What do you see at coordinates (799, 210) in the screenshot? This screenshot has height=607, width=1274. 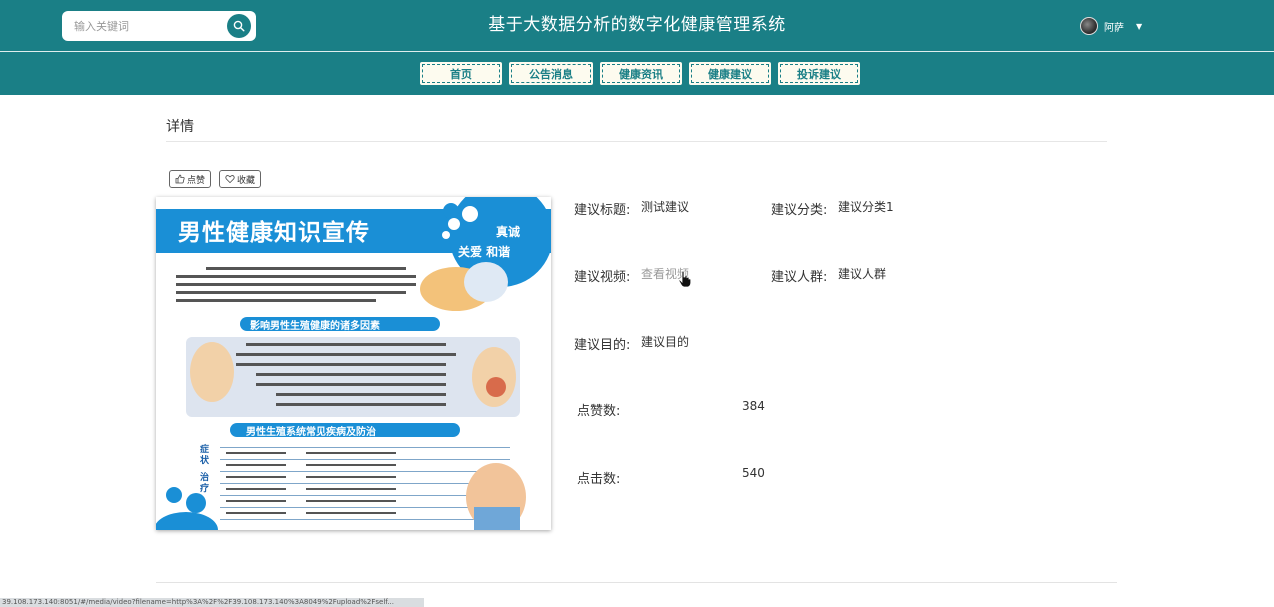 I see `category-label: 建议分类:` at bounding box center [799, 210].